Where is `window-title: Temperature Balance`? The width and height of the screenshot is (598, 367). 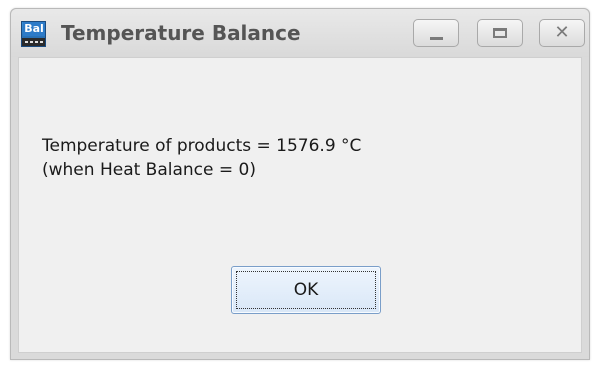
window-title: Temperature Balance is located at coordinates (181, 33).